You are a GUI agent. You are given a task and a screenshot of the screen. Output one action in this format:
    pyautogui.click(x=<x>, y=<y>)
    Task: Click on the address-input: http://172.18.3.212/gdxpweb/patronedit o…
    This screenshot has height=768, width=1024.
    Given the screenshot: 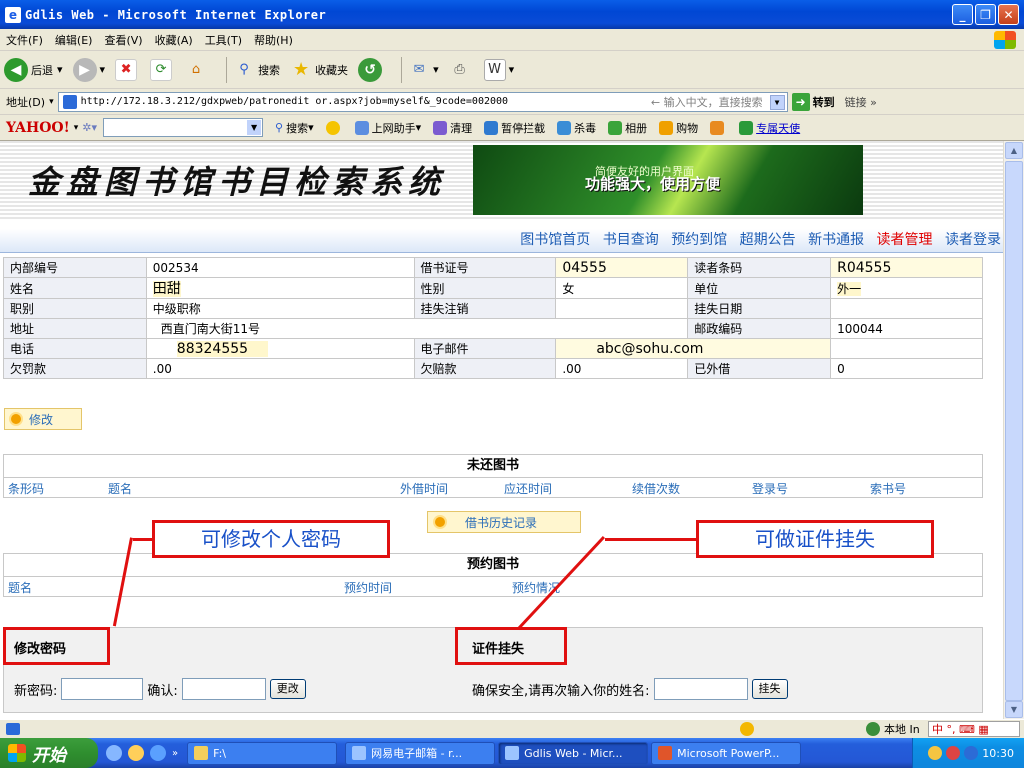 What is the action you would take?
    pyautogui.click(x=422, y=101)
    